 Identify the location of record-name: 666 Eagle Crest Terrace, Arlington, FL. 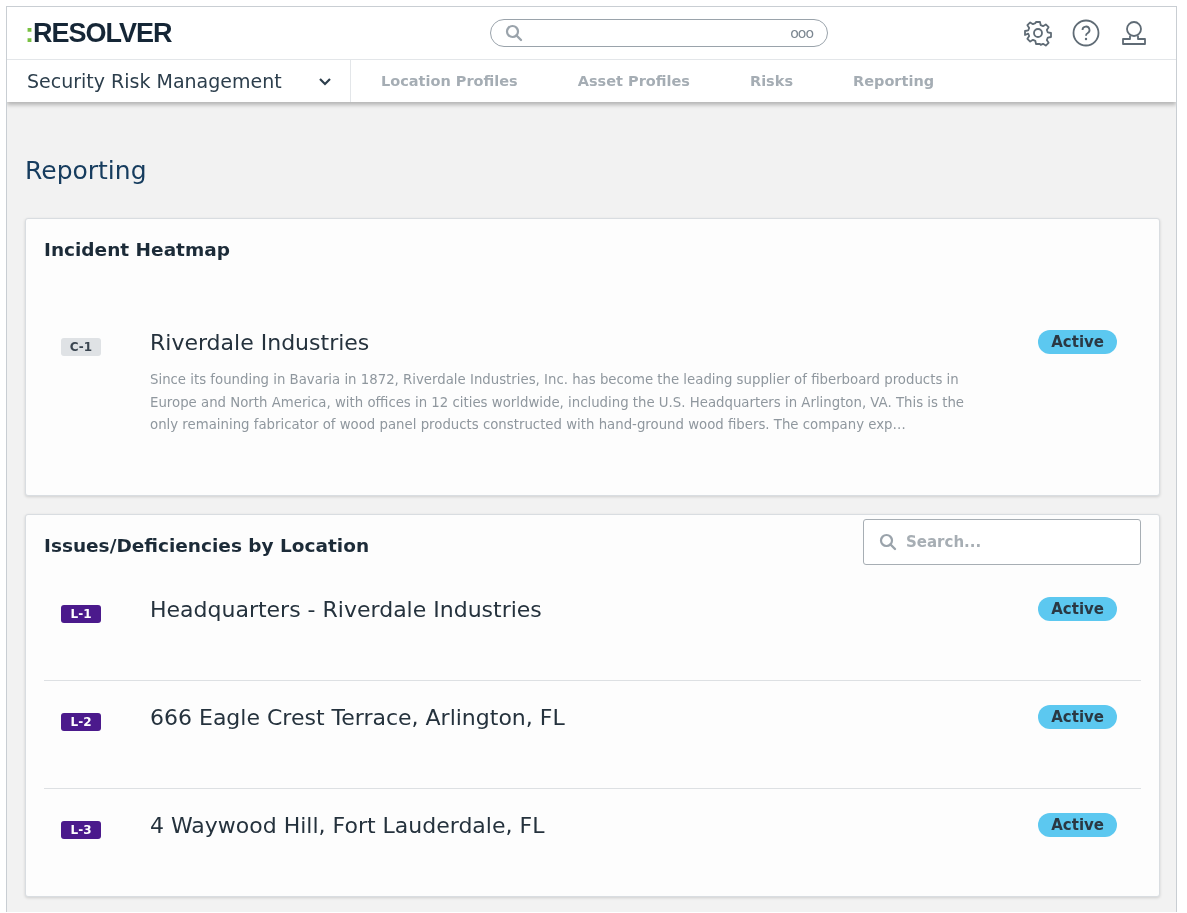
(594, 717).